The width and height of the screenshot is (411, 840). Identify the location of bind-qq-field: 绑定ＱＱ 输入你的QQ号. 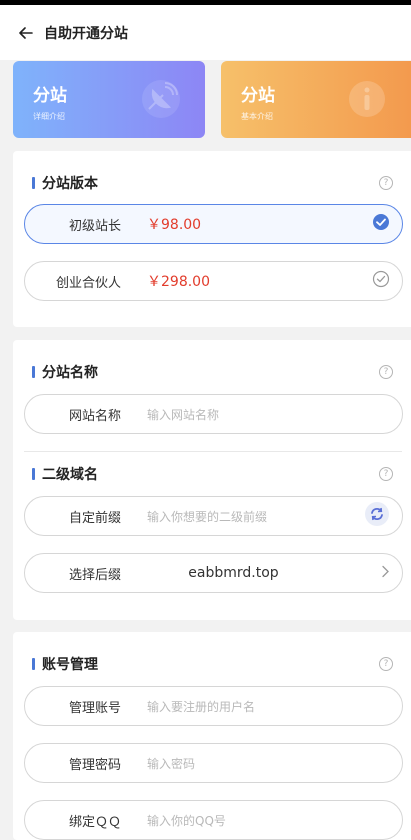
(213, 820).